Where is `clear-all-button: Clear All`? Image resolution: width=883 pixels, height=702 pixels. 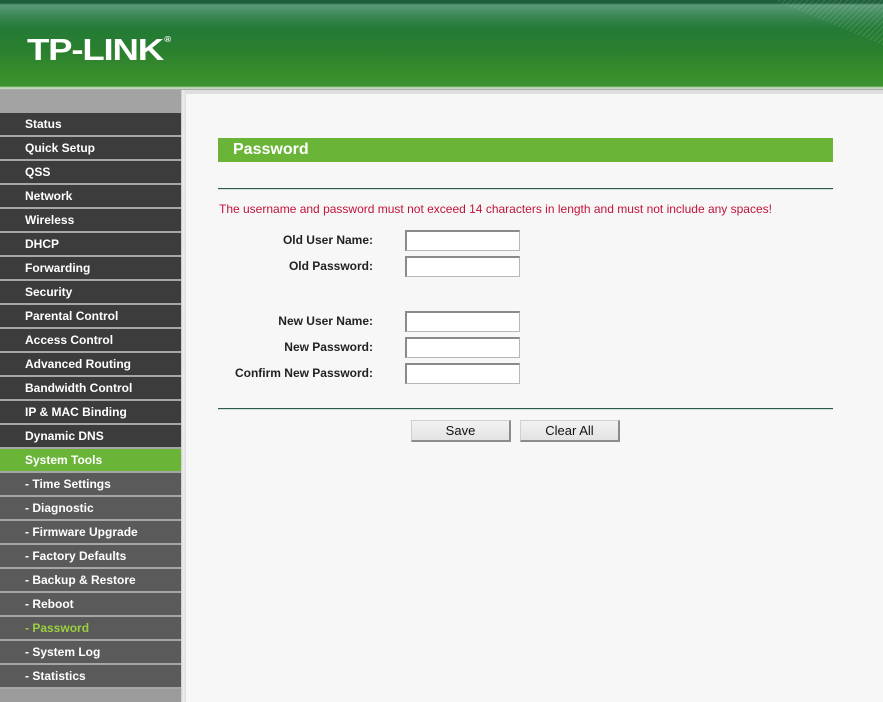 clear-all-button: Clear All is located at coordinates (570, 431).